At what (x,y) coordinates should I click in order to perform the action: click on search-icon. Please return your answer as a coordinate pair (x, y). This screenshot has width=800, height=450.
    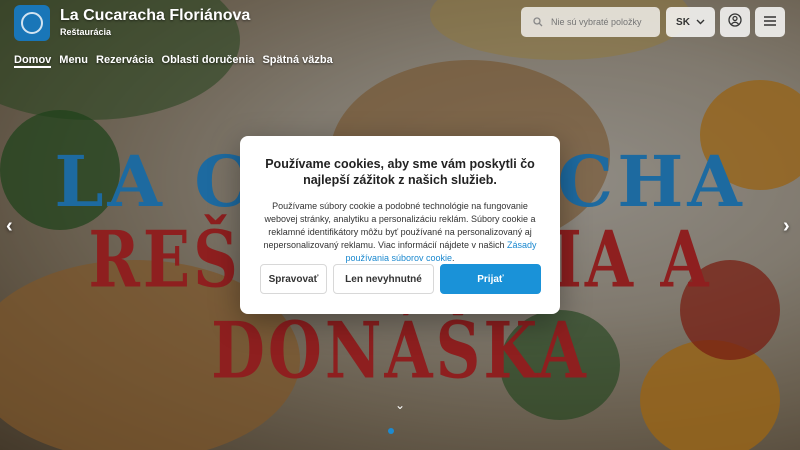
    Looking at the image, I should click on (538, 22).